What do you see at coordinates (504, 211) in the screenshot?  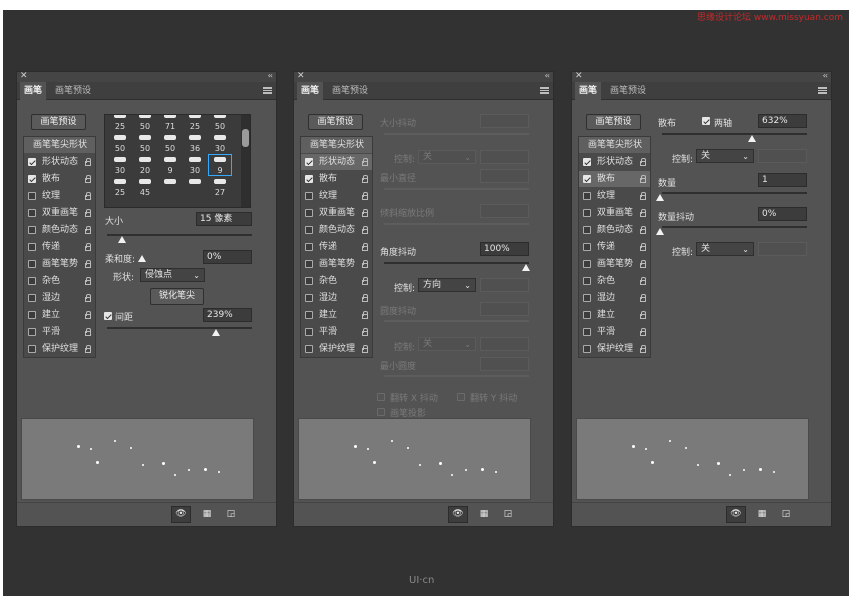 I see `tilt-scale-field` at bounding box center [504, 211].